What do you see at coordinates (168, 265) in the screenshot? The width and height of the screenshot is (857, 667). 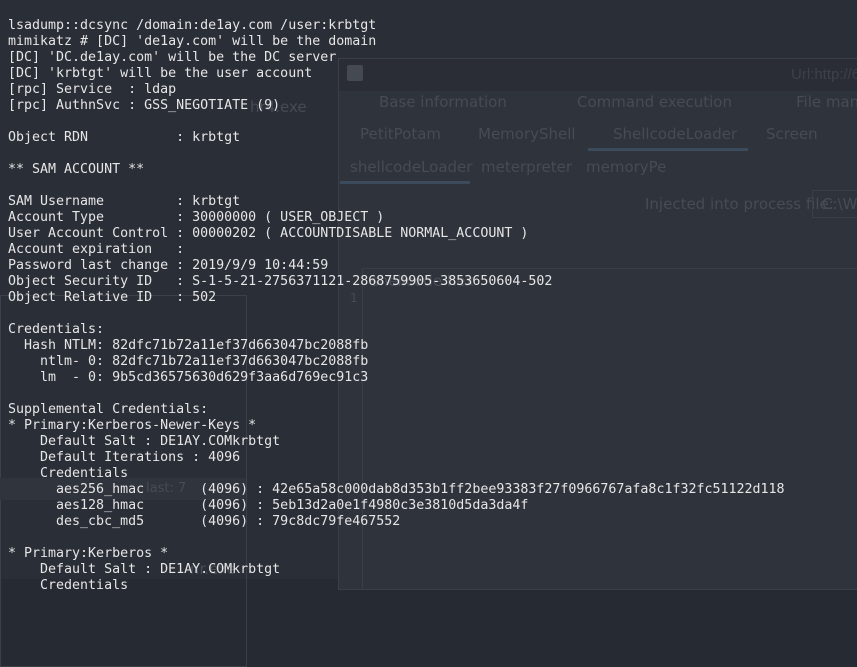 I see `terminal-line: Password last change : 2019/9/9 10:44:59` at bounding box center [168, 265].